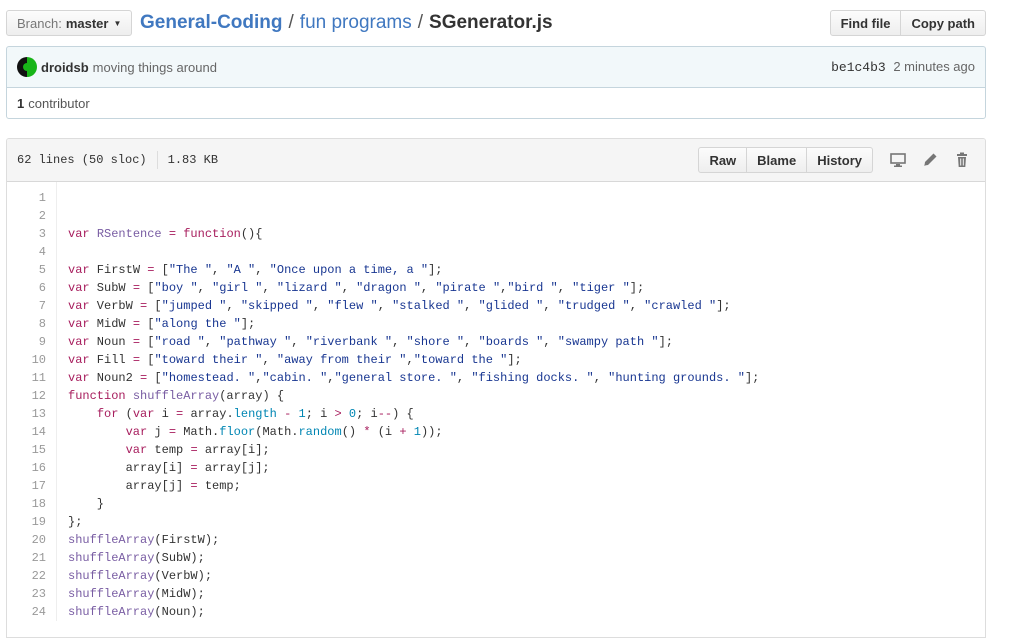  Describe the element at coordinates (496, 103) in the screenshot. I see `contributors-summary: 1 contributor` at that location.